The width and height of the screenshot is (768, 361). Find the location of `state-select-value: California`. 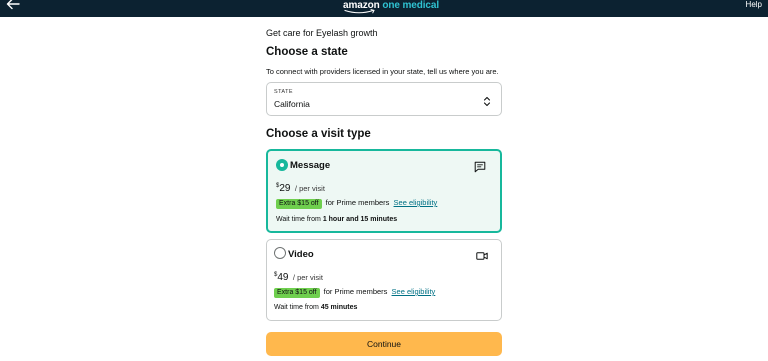

state-select-value: California is located at coordinates (292, 104).